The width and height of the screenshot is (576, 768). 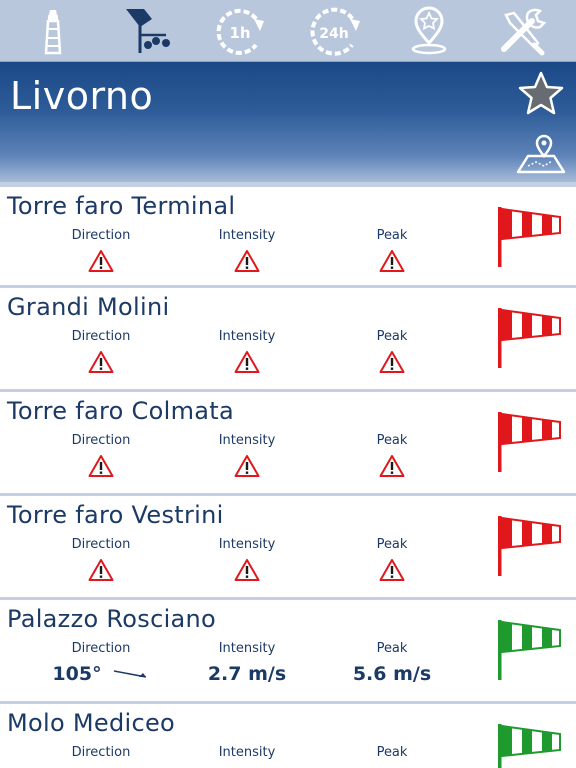 I want to click on station-name: Grandi Molini, so click(x=88, y=307).